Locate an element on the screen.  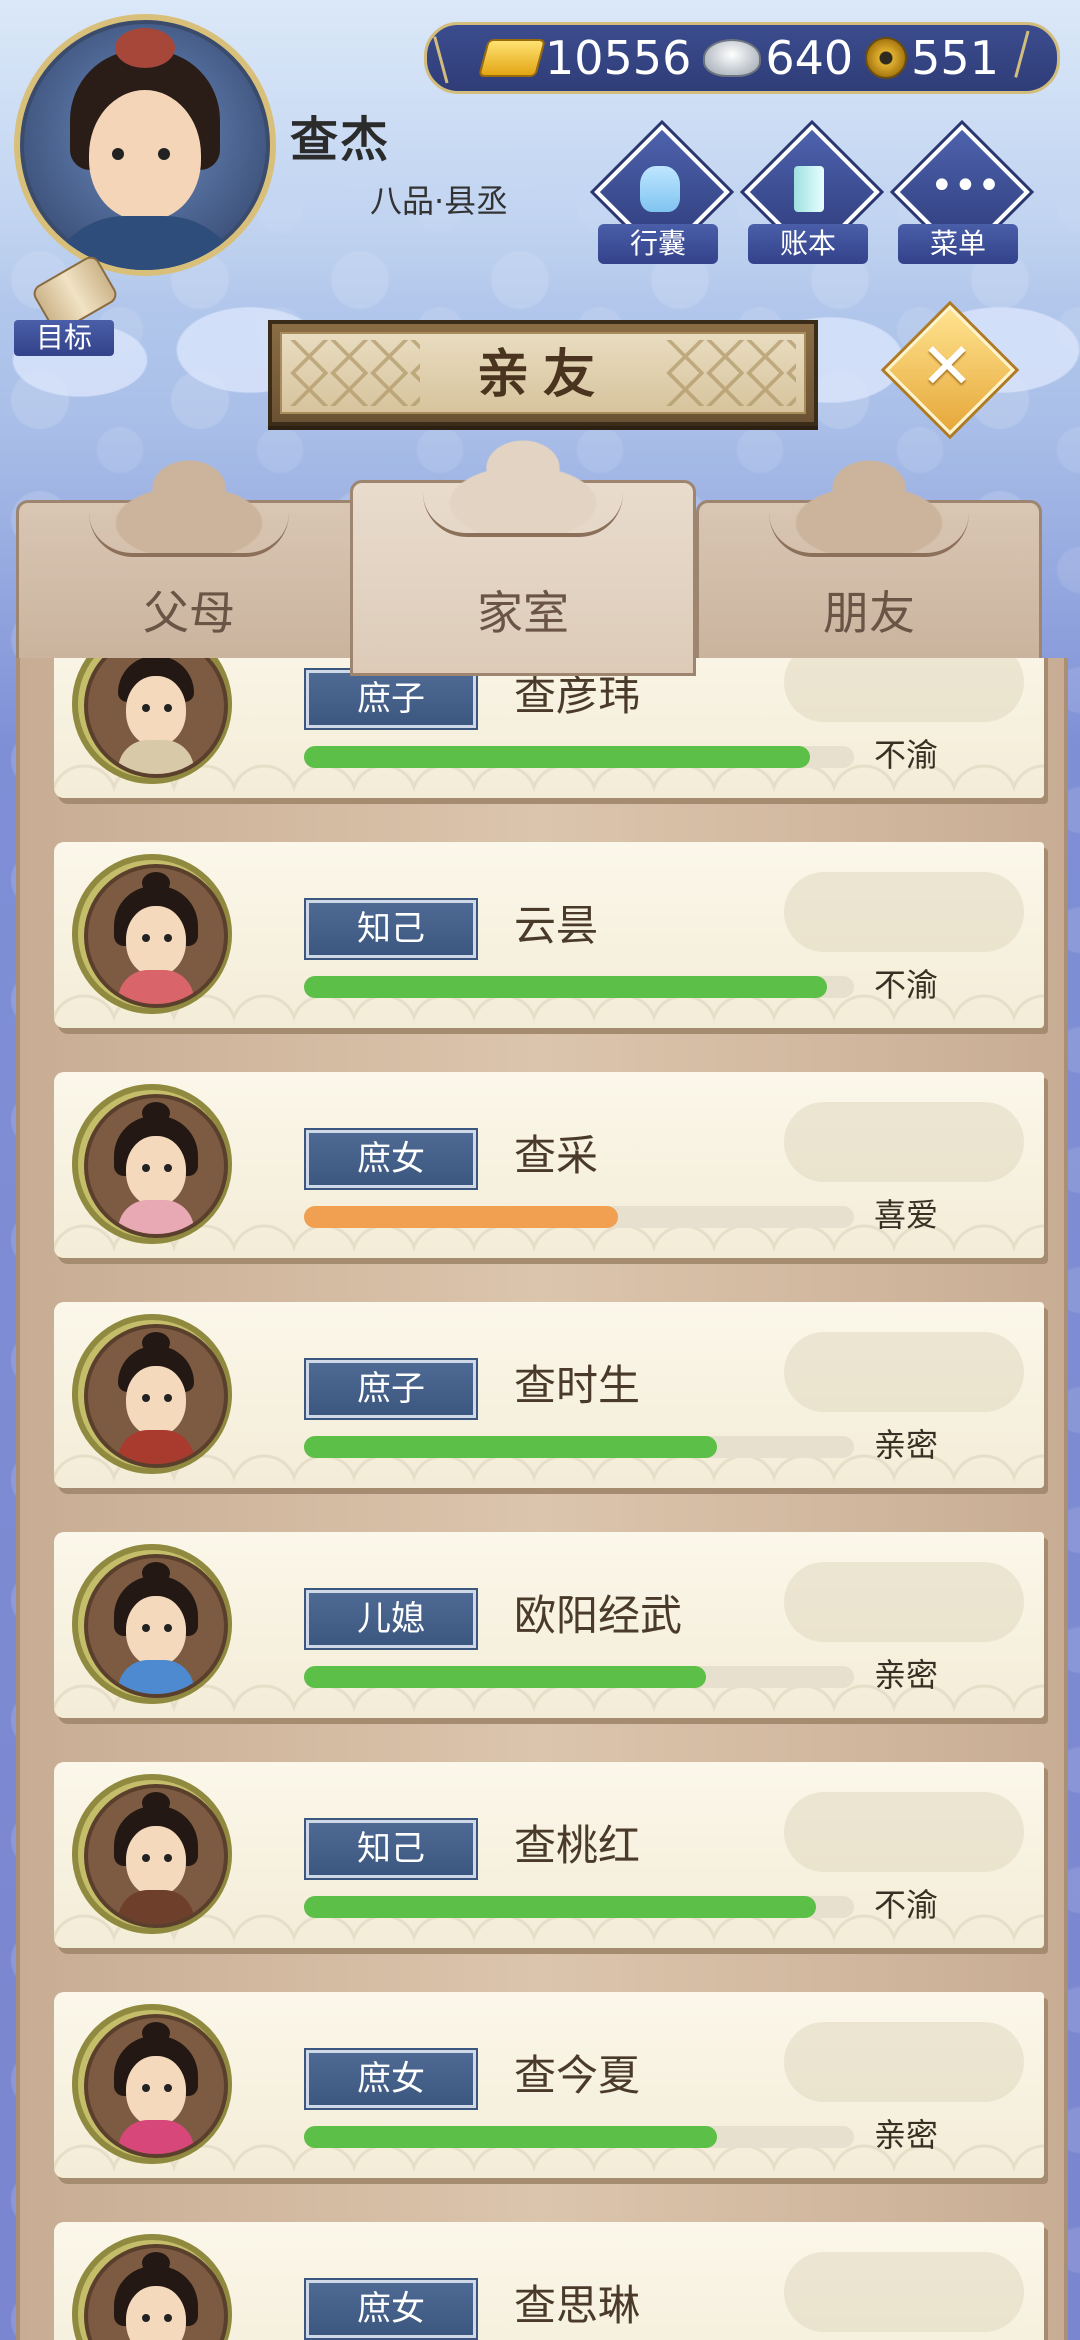
menu-button: ••• 菜单 is located at coordinates (962, 194).